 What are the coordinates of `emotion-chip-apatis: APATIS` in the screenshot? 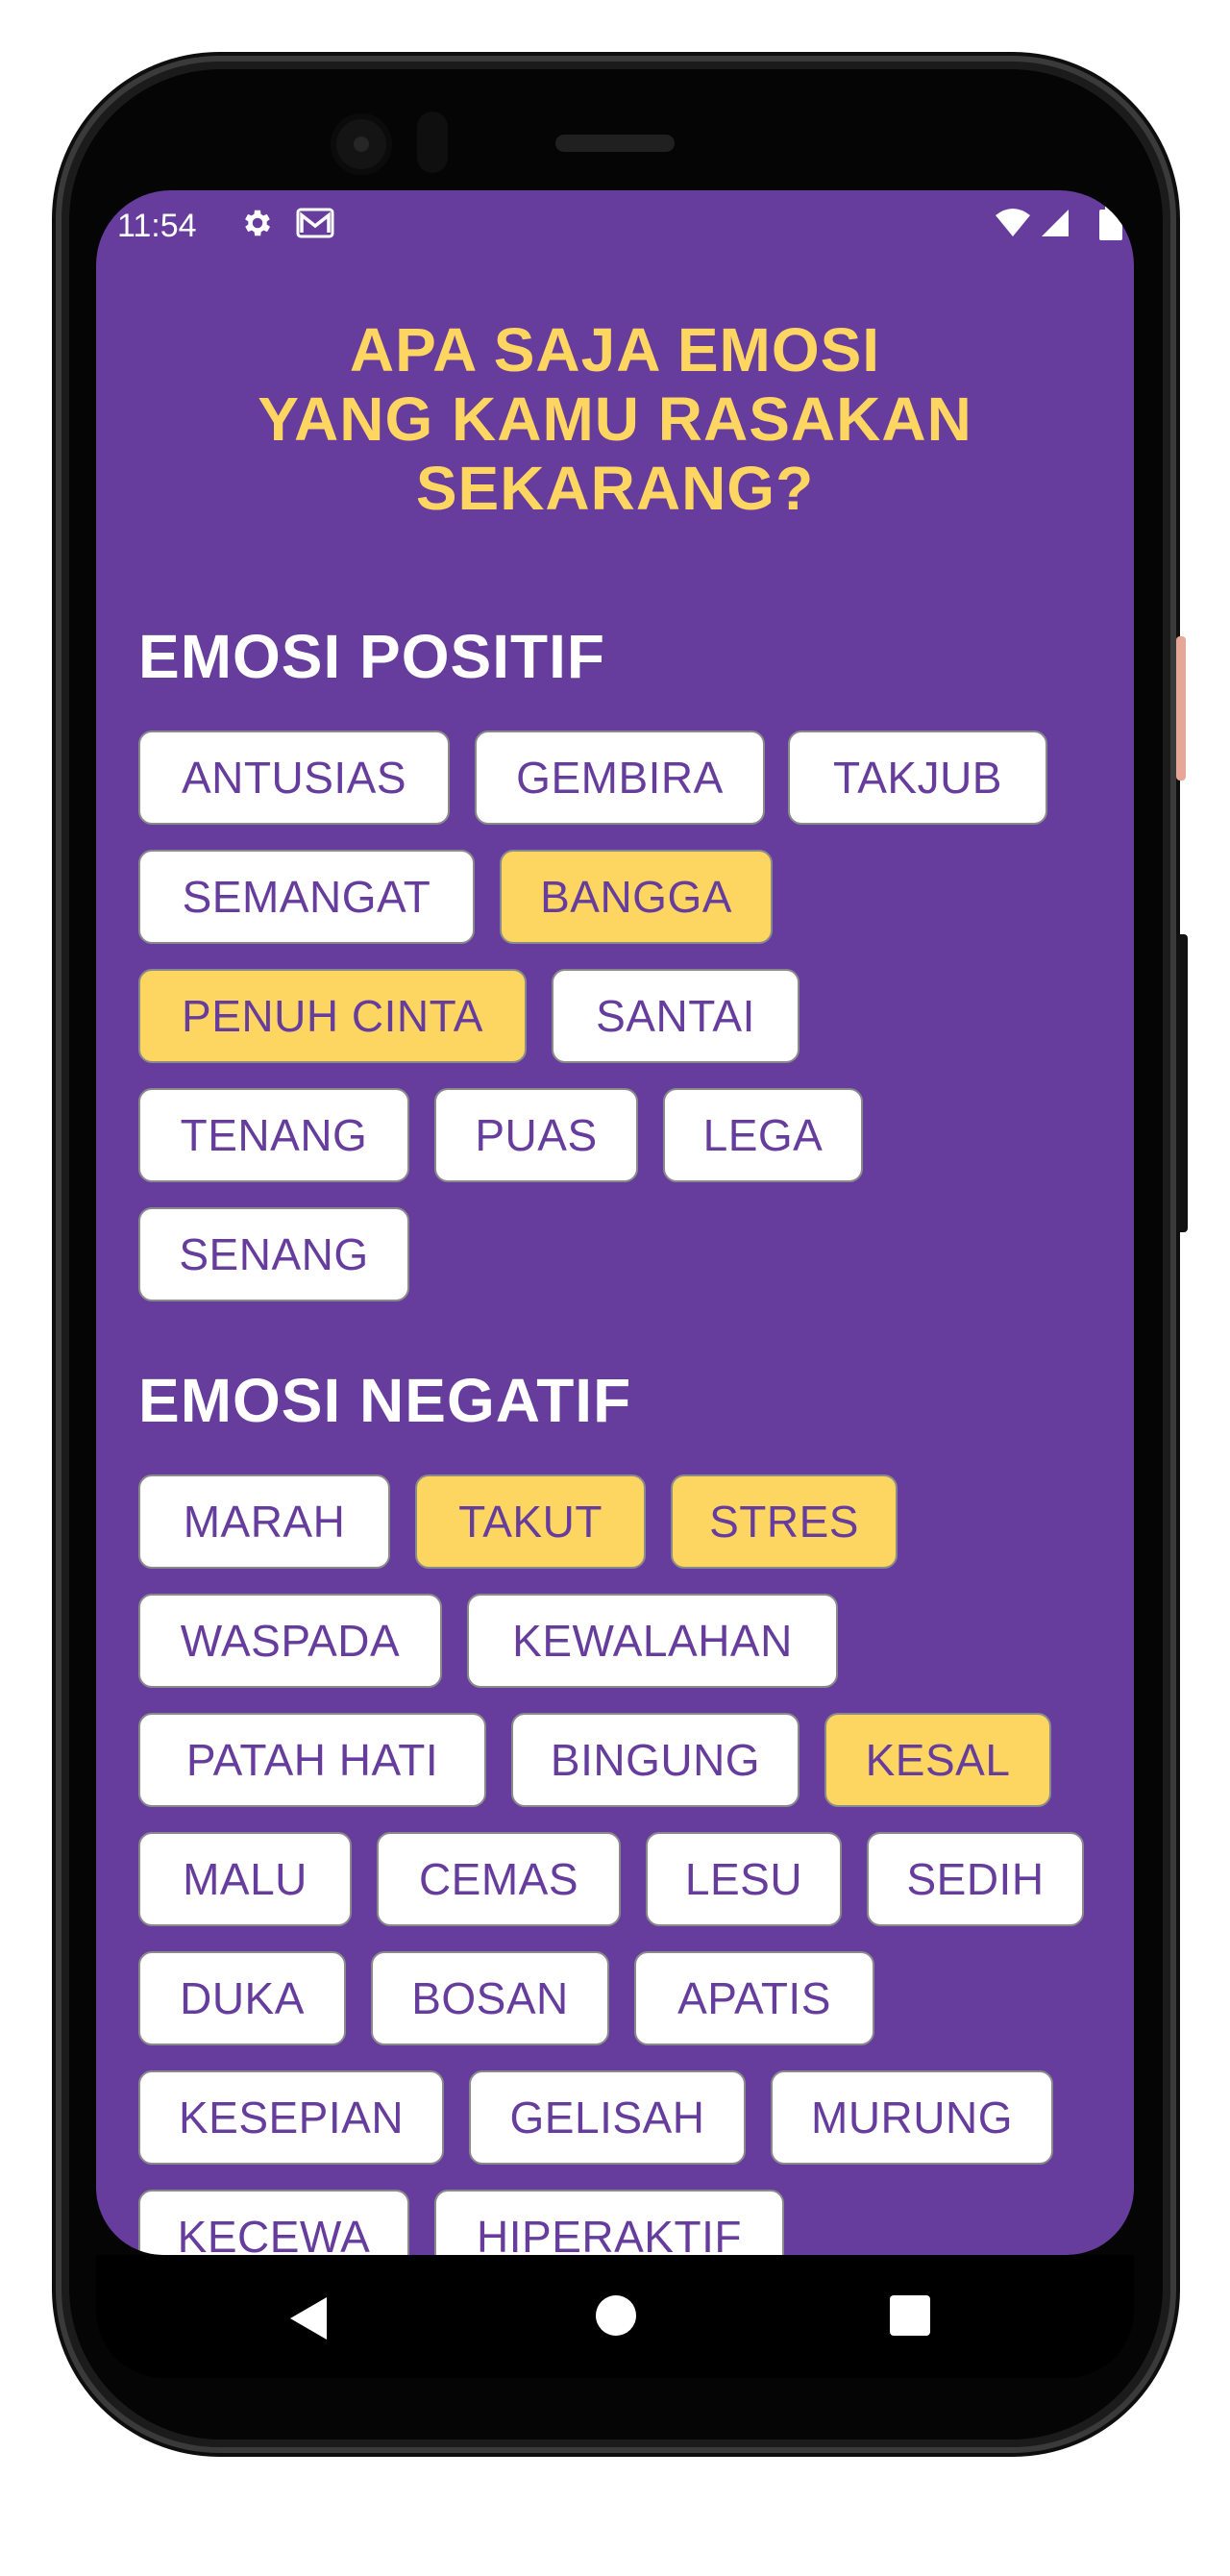 It's located at (754, 1998).